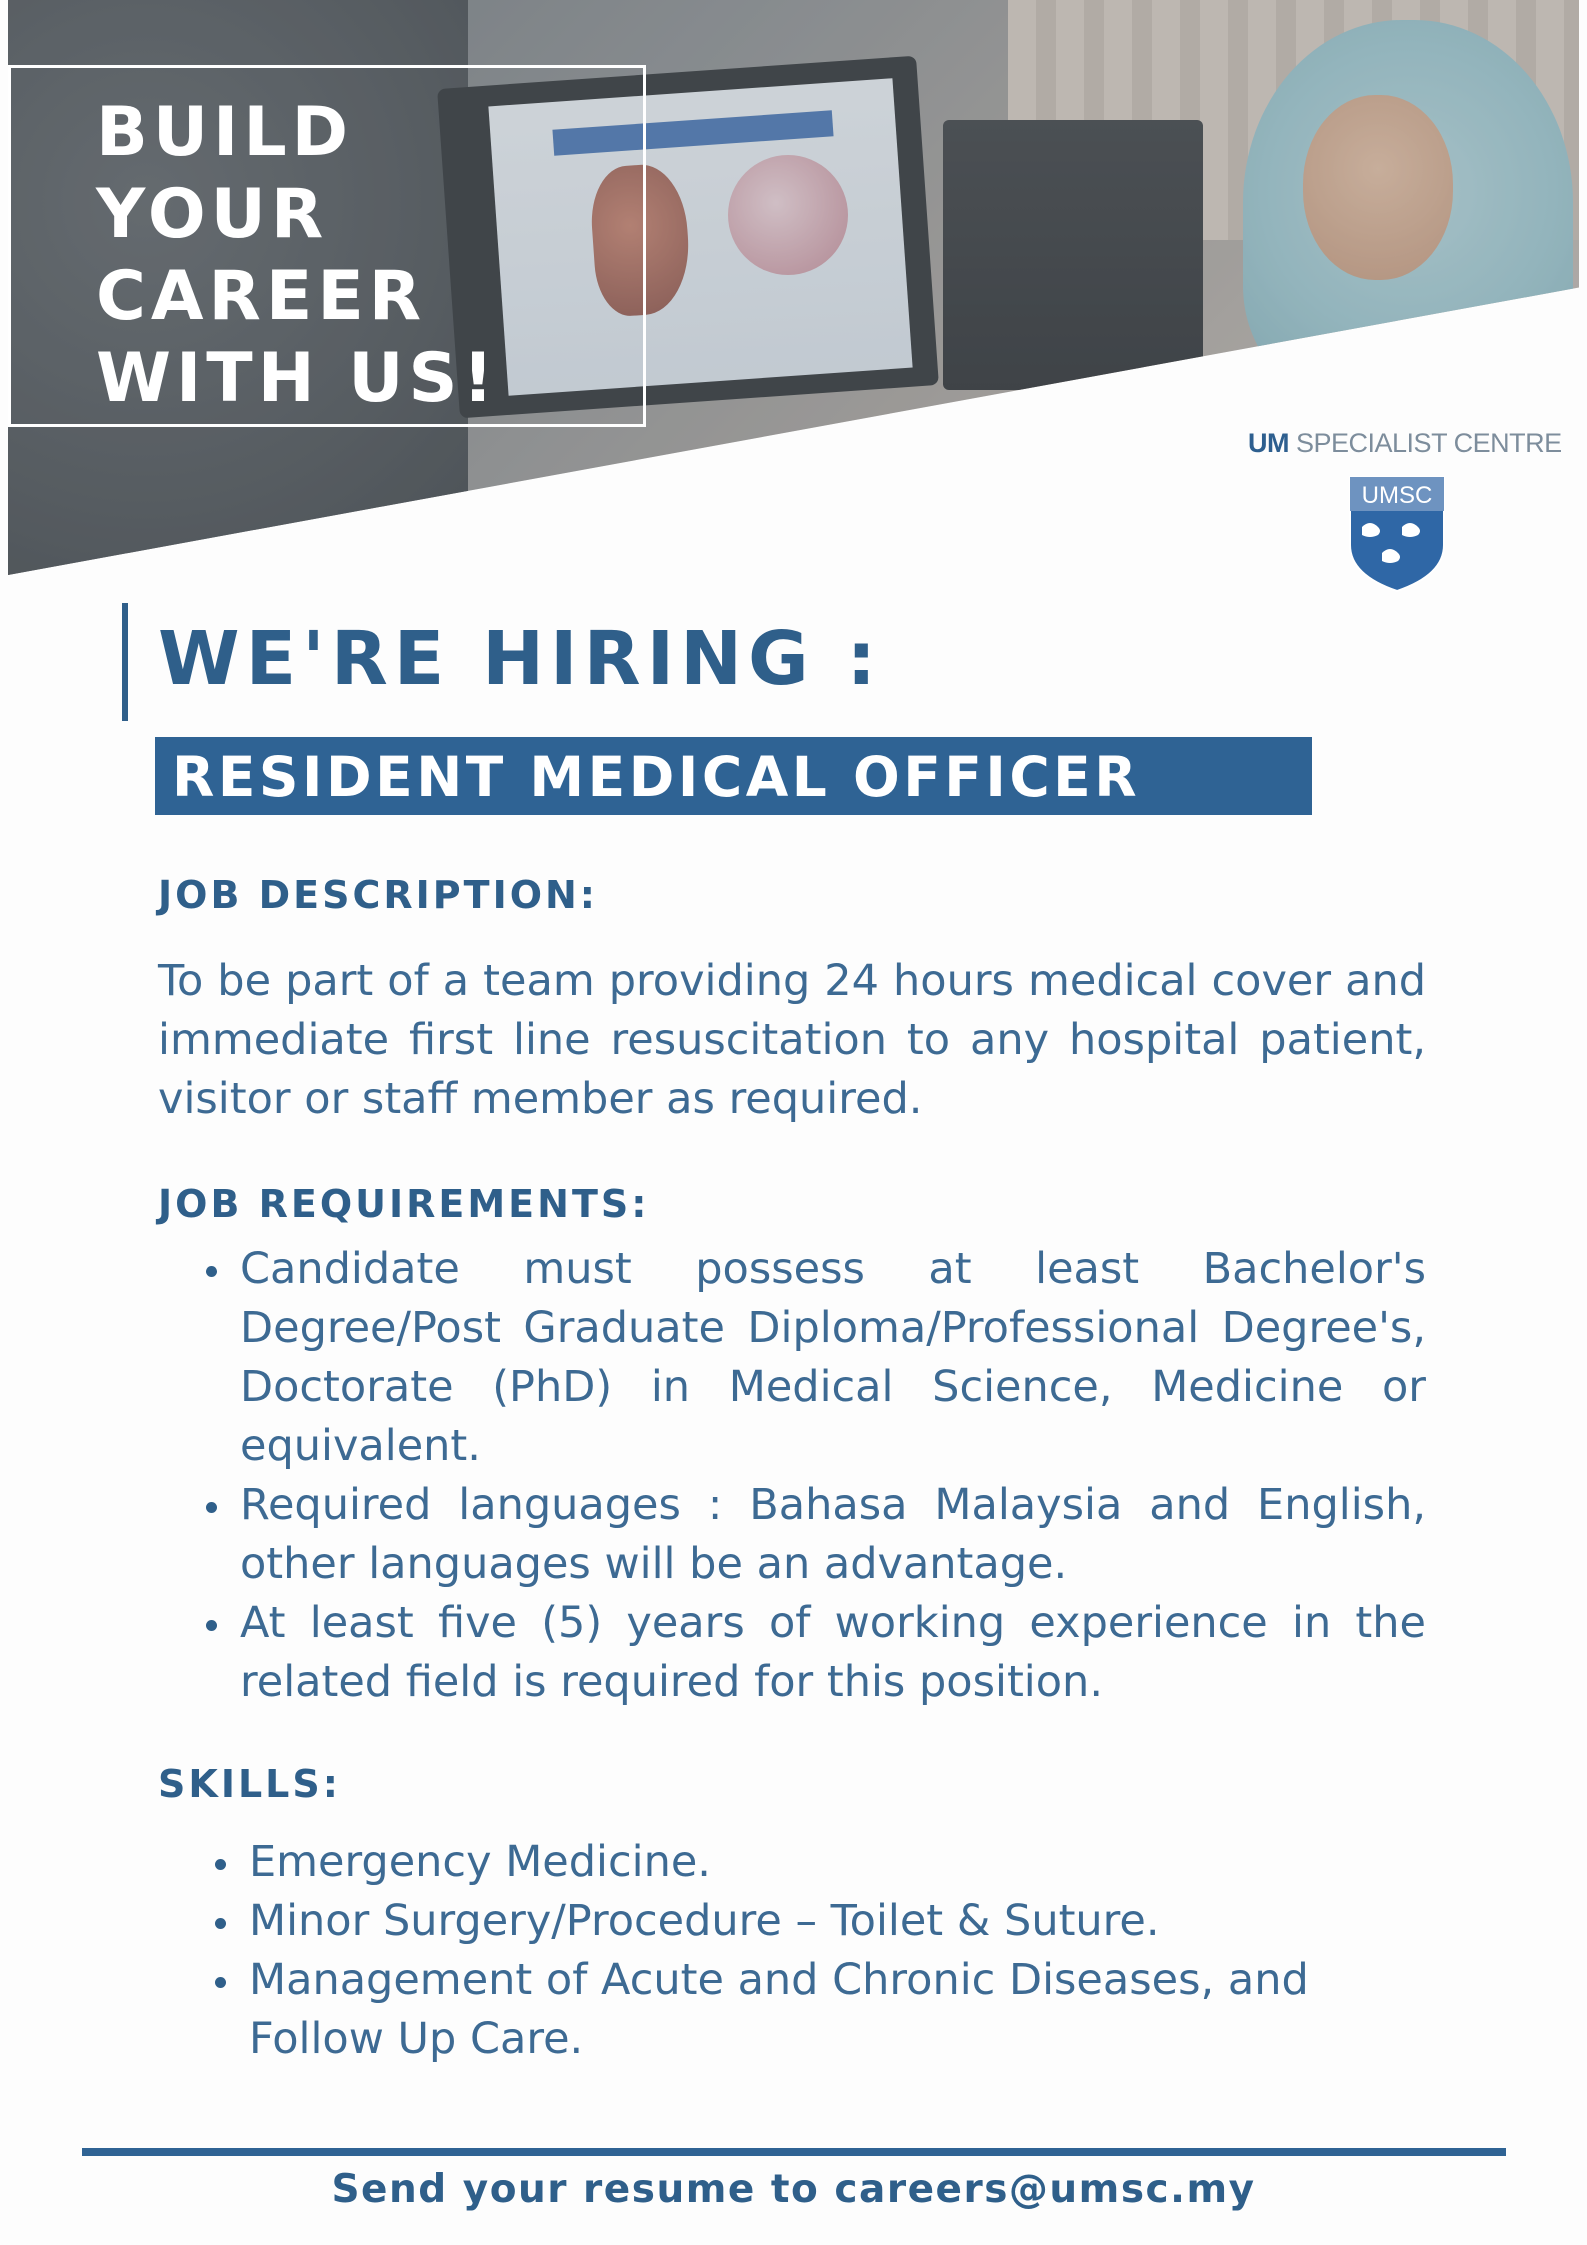 The image size is (1587, 2245). What do you see at coordinates (794, 2152) in the screenshot?
I see `footer-divider` at bounding box center [794, 2152].